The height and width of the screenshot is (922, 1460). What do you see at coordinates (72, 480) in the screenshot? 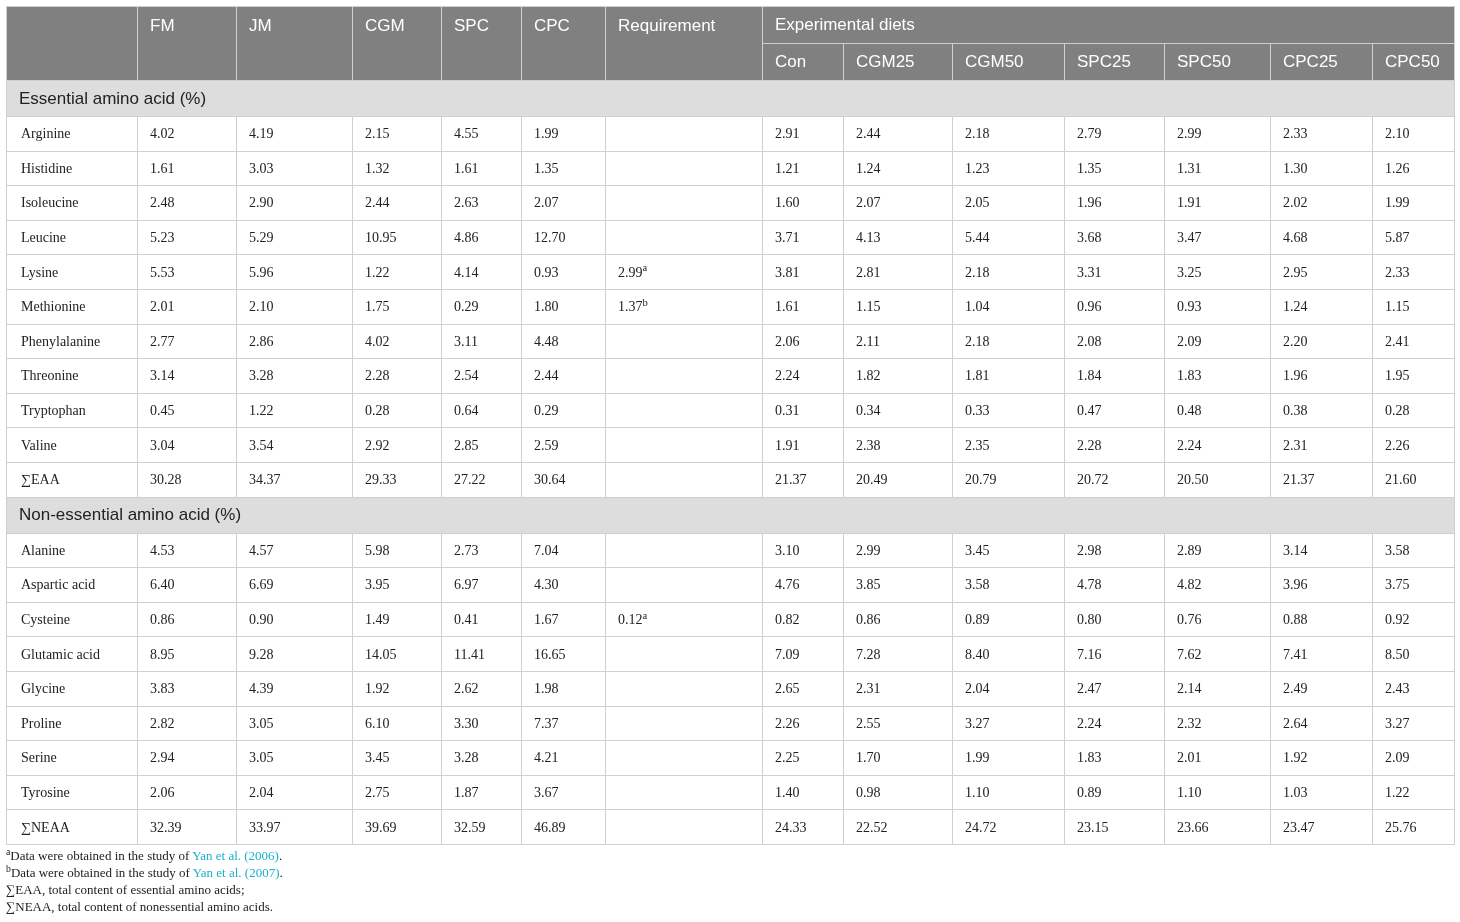
I see `row-label: ∑EAA` at bounding box center [72, 480].